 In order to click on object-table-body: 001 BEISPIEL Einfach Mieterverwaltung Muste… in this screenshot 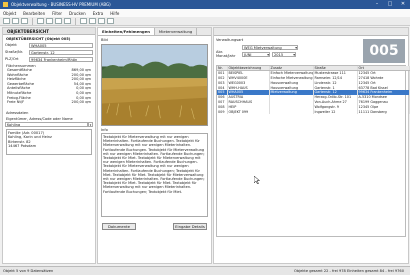, I will do `click(313, 92)`.